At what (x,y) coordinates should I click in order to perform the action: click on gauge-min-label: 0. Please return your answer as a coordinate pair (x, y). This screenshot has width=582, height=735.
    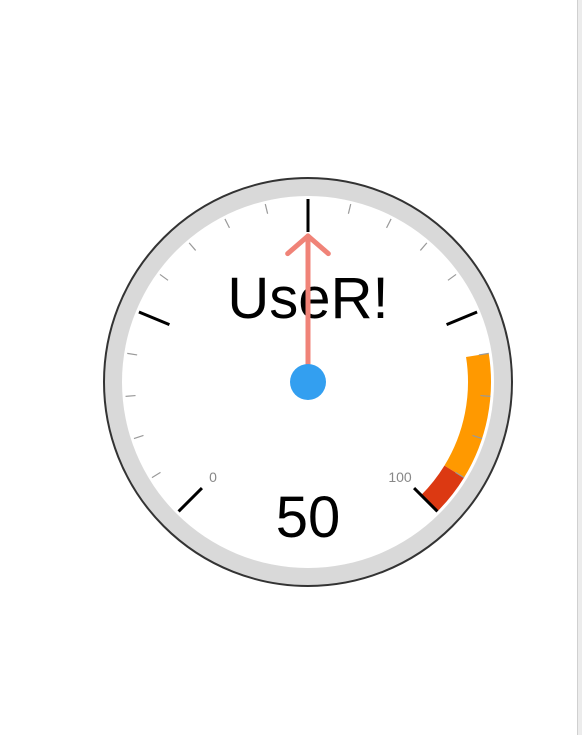
    Looking at the image, I should click on (213, 477).